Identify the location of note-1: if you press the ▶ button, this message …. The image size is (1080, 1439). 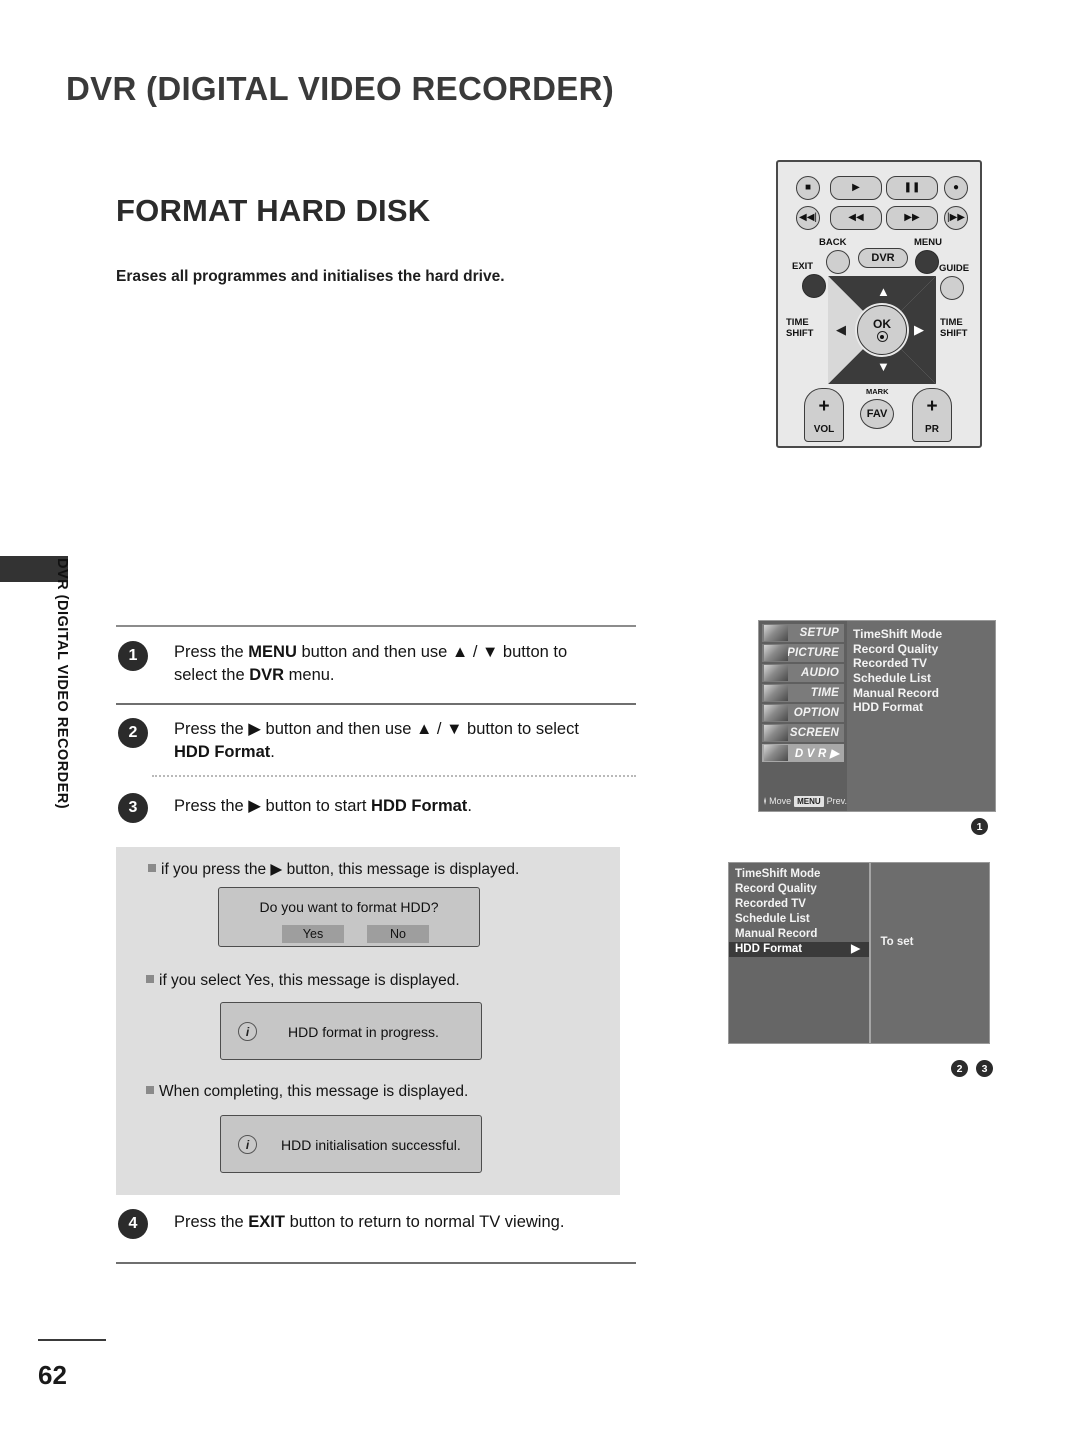
(333, 869).